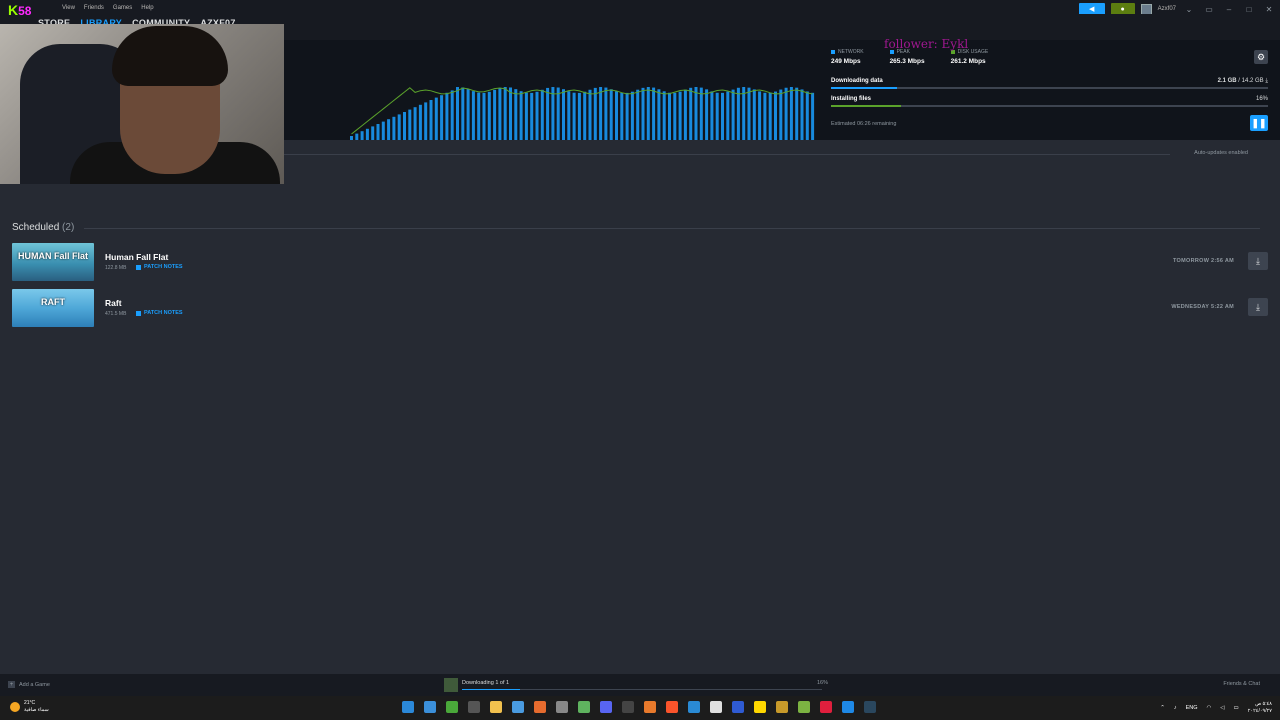  I want to click on discord-icon, so click(606, 707).